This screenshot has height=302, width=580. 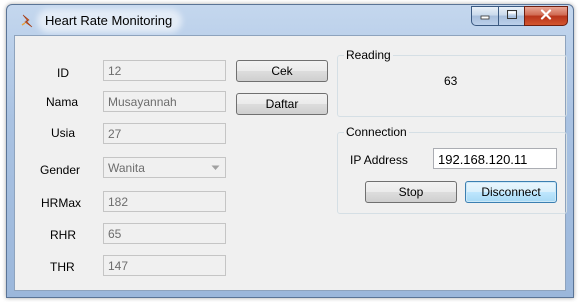 I want to click on close-button, so click(x=546, y=16).